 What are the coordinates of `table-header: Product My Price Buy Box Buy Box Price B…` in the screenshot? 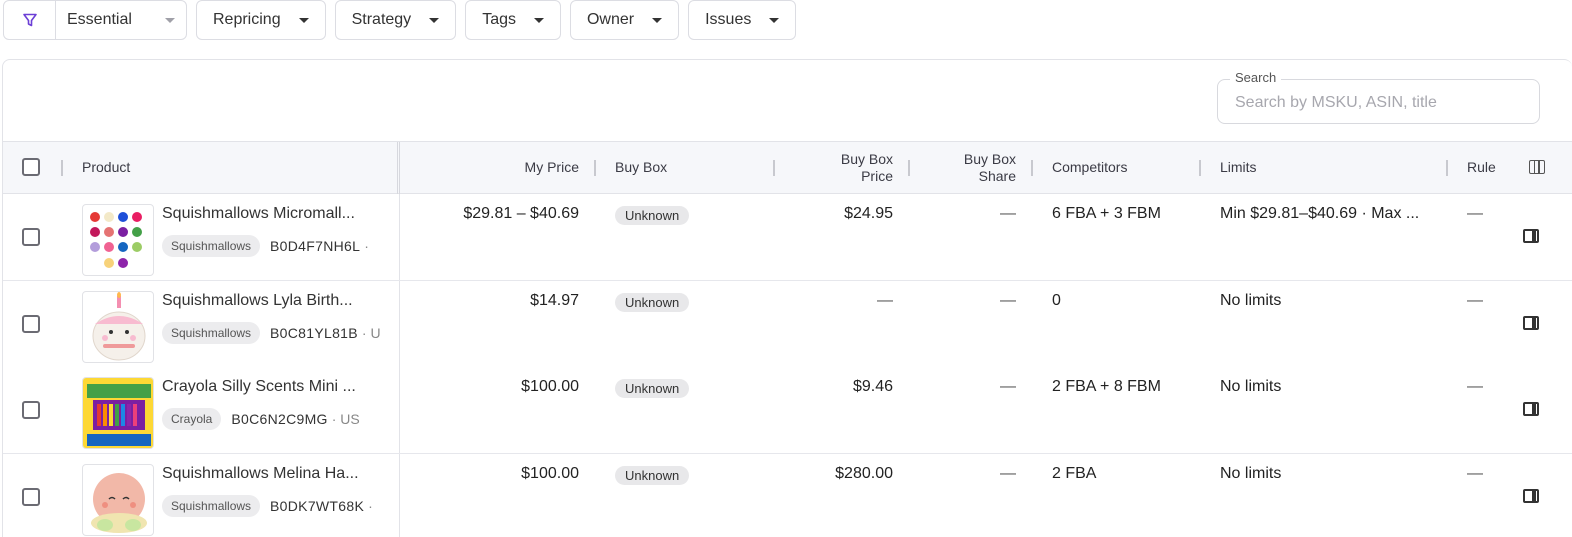 It's located at (787, 168).